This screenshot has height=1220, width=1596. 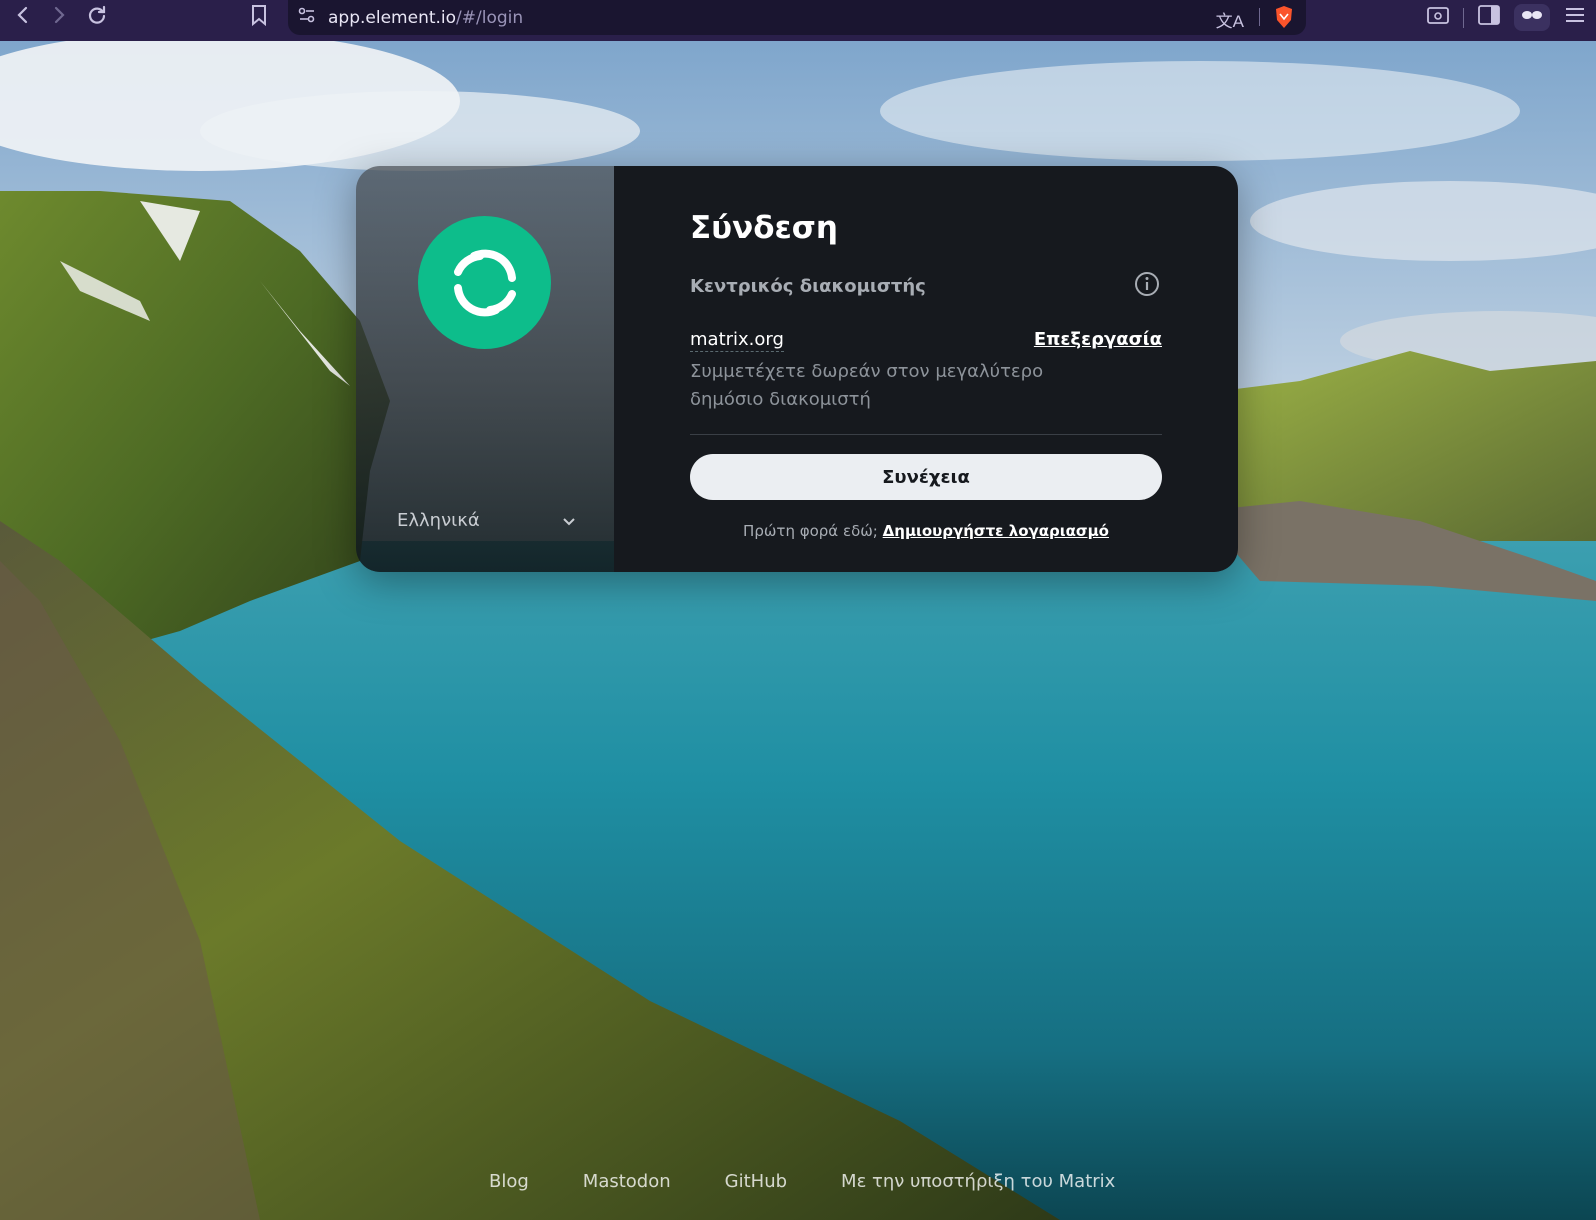 I want to click on translate-icon: 文A, so click(x=1230, y=19).